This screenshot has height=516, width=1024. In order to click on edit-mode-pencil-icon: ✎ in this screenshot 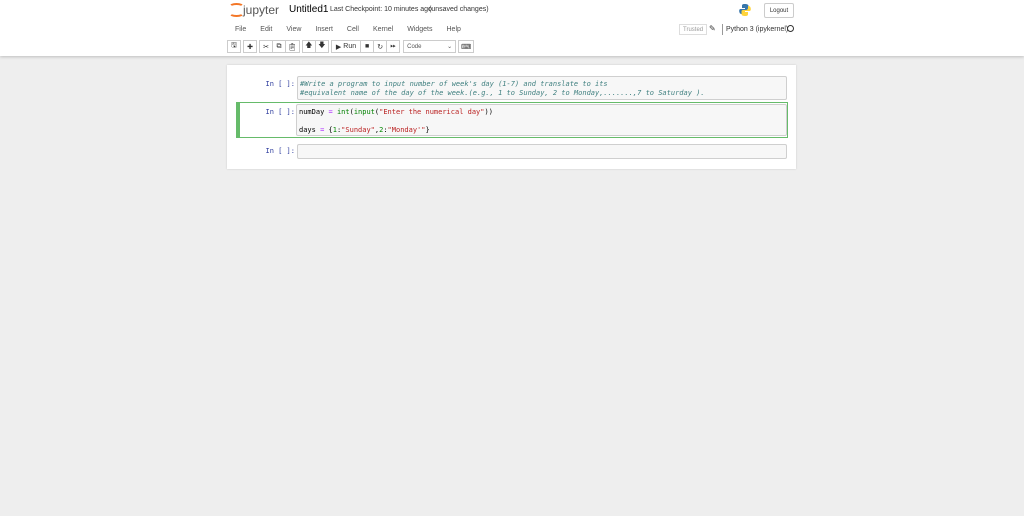, I will do `click(712, 28)`.